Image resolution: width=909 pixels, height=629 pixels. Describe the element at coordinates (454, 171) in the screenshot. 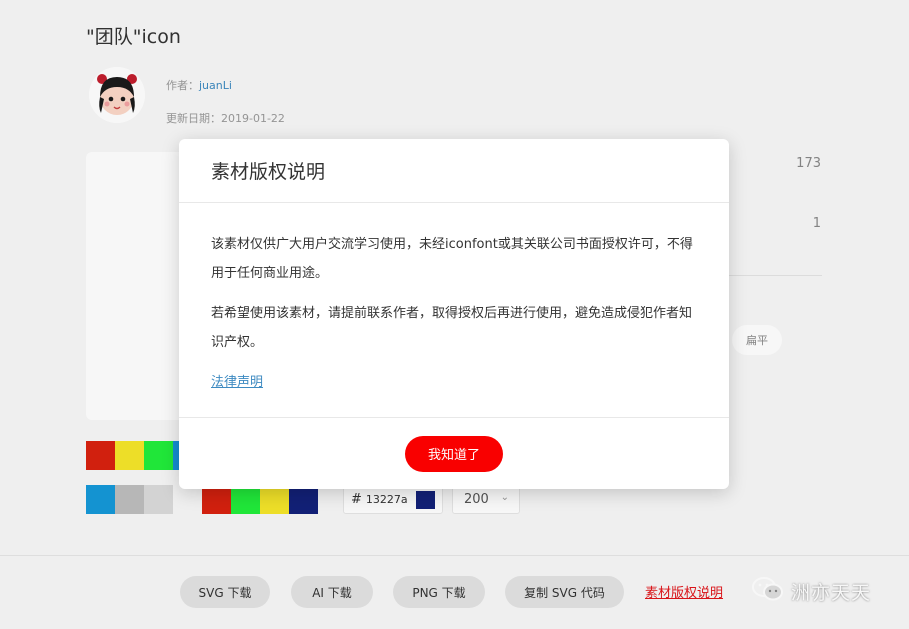

I see `modal-header: 素材版权说明` at that location.